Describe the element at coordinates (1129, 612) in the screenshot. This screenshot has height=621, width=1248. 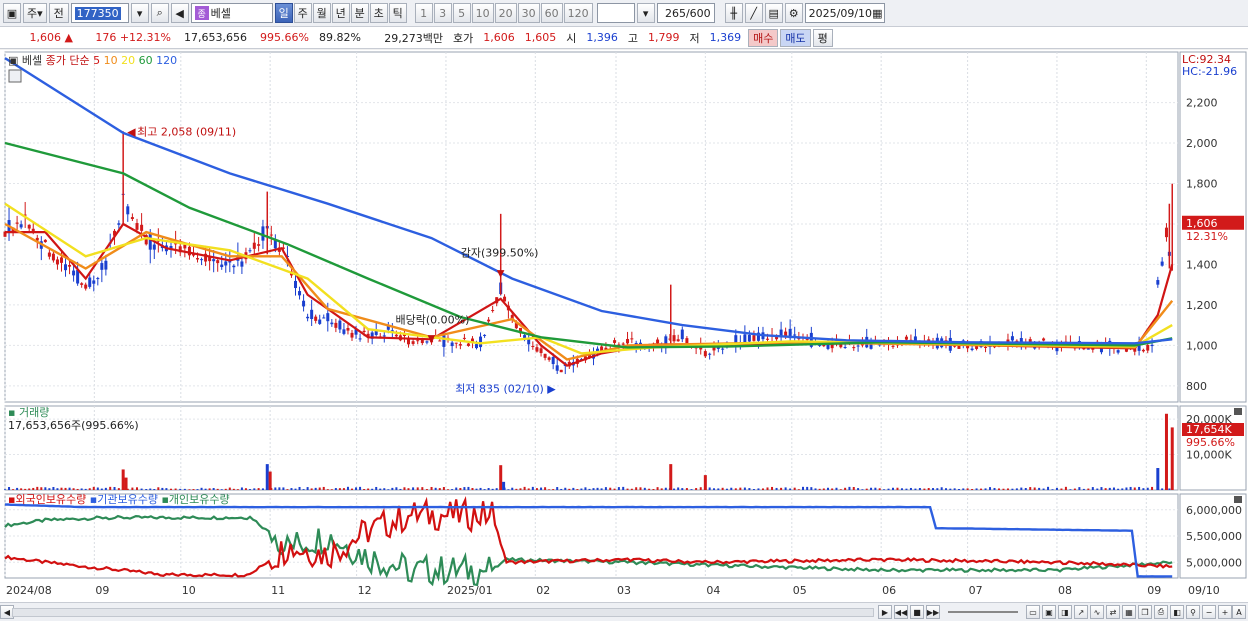
I see `grid-icon: ▦` at that location.